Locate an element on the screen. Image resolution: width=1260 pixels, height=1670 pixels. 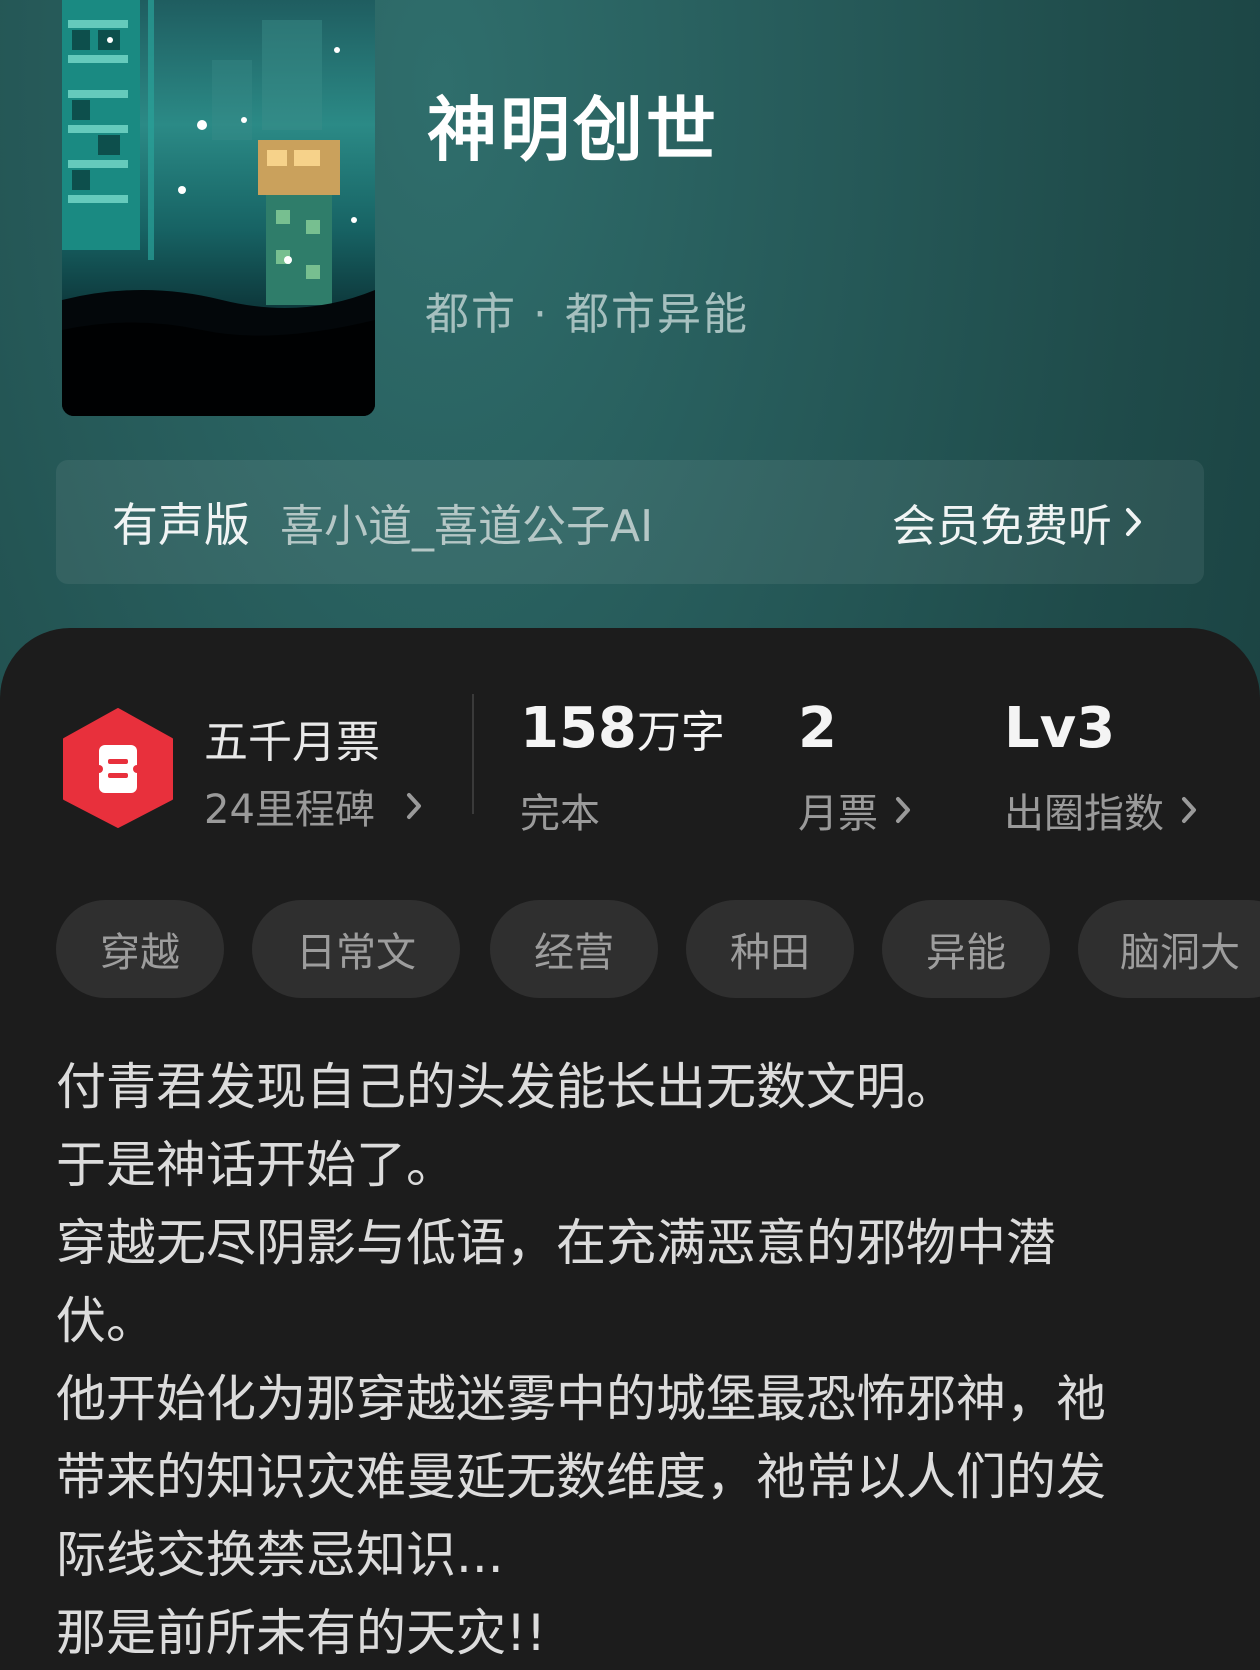
word-count: 158万字 is located at coordinates (622, 728).